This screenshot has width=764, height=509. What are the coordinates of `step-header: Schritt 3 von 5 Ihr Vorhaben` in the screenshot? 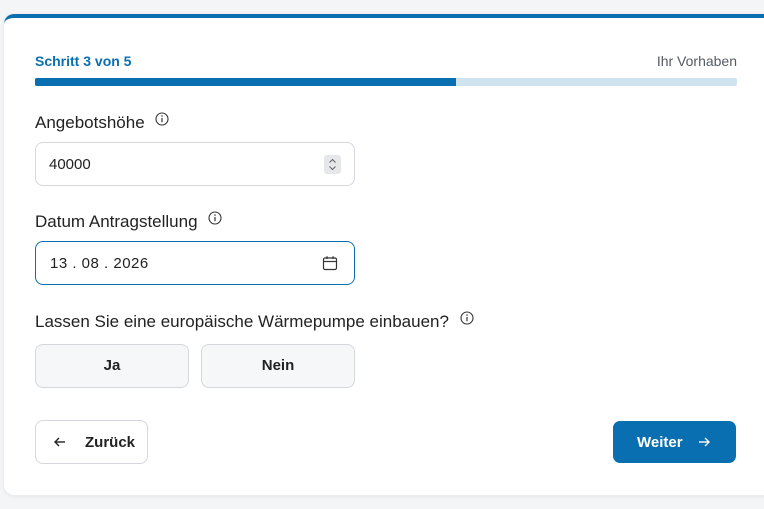 It's located at (386, 62).